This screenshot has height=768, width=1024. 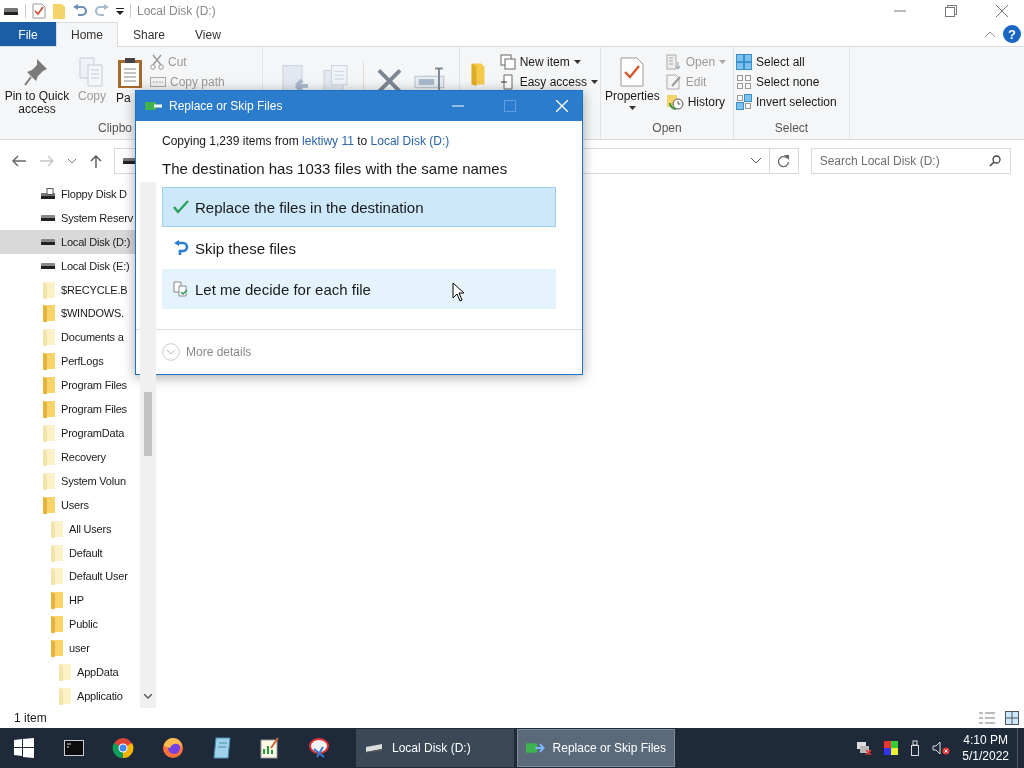 What do you see at coordinates (30, 718) in the screenshot?
I see `item-count: 1 item` at bounding box center [30, 718].